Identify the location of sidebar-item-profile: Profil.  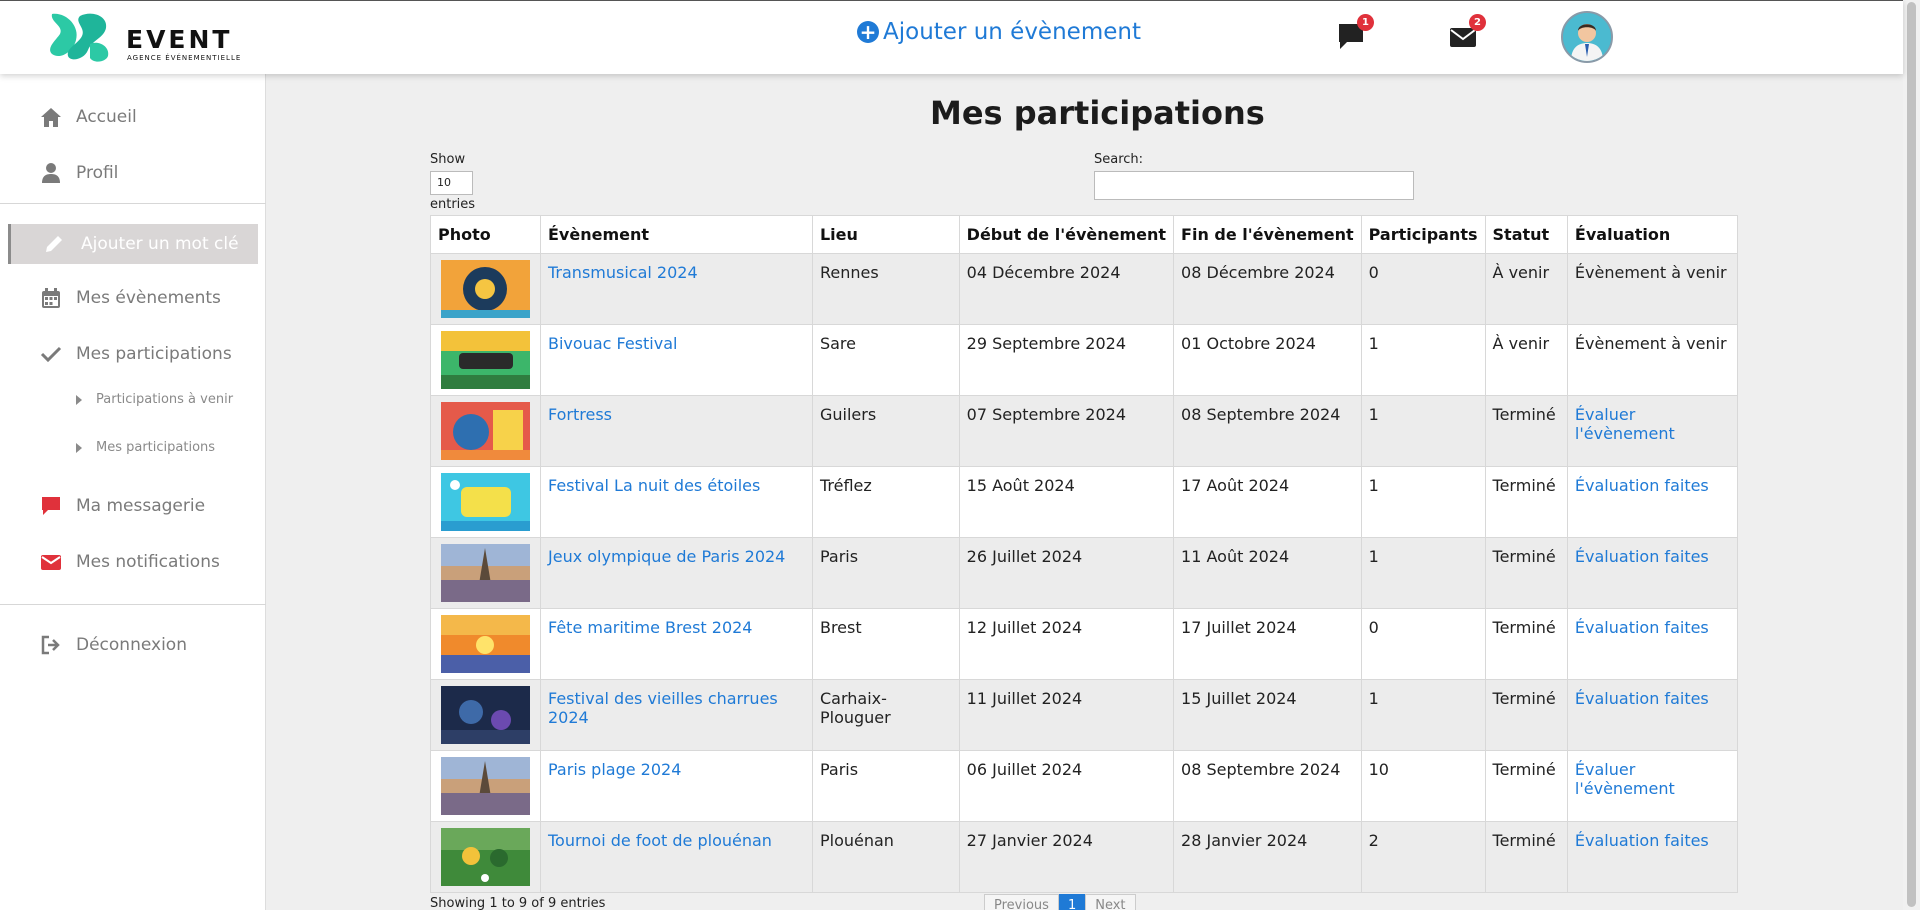
(133, 173).